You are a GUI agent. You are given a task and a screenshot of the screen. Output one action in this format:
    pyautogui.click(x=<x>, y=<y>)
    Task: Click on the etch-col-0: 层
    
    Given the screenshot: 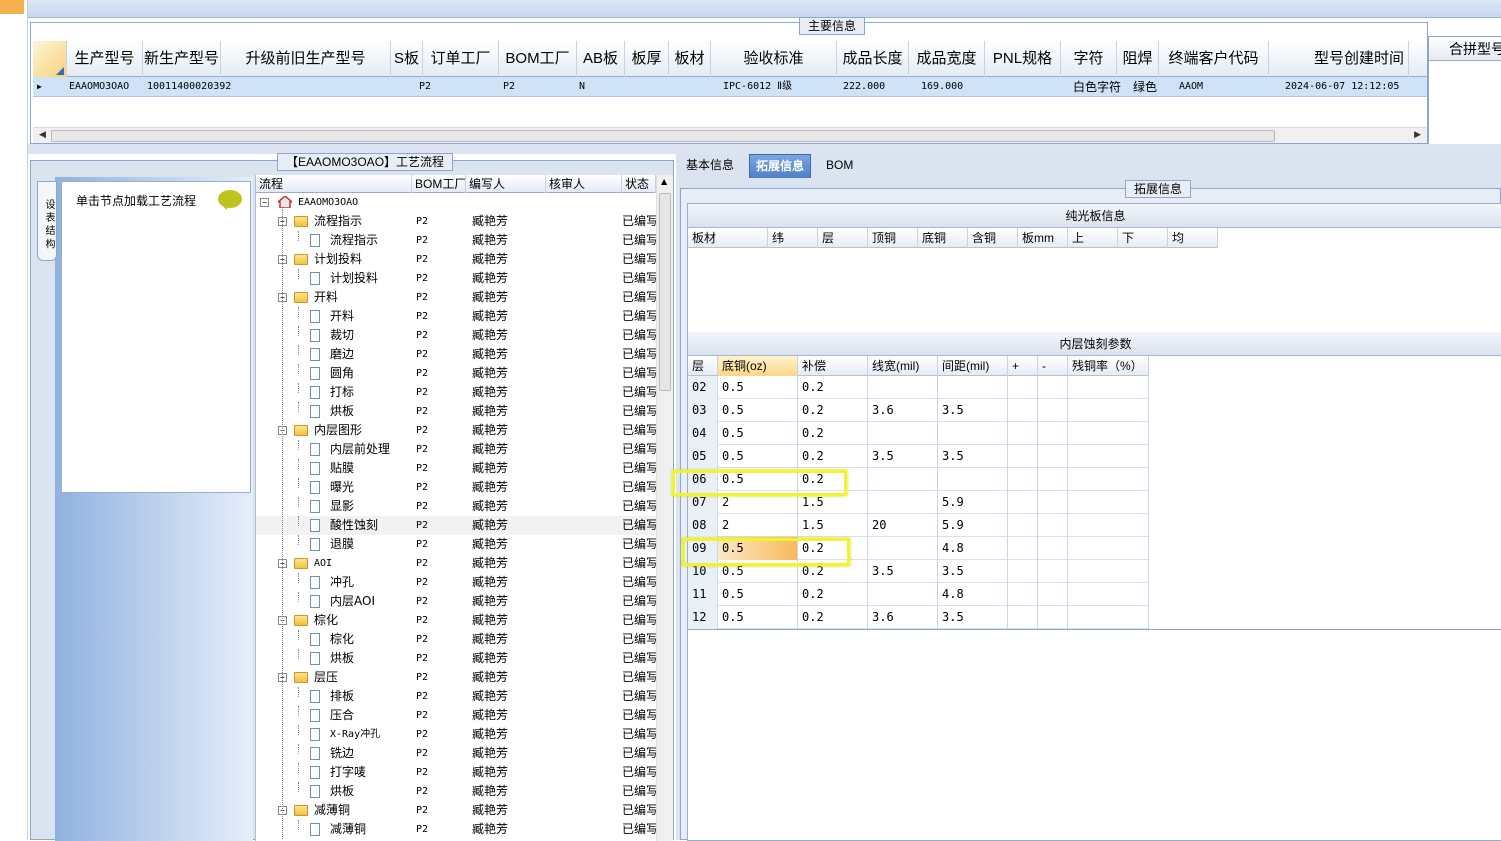 What is the action you would take?
    pyautogui.click(x=703, y=366)
    